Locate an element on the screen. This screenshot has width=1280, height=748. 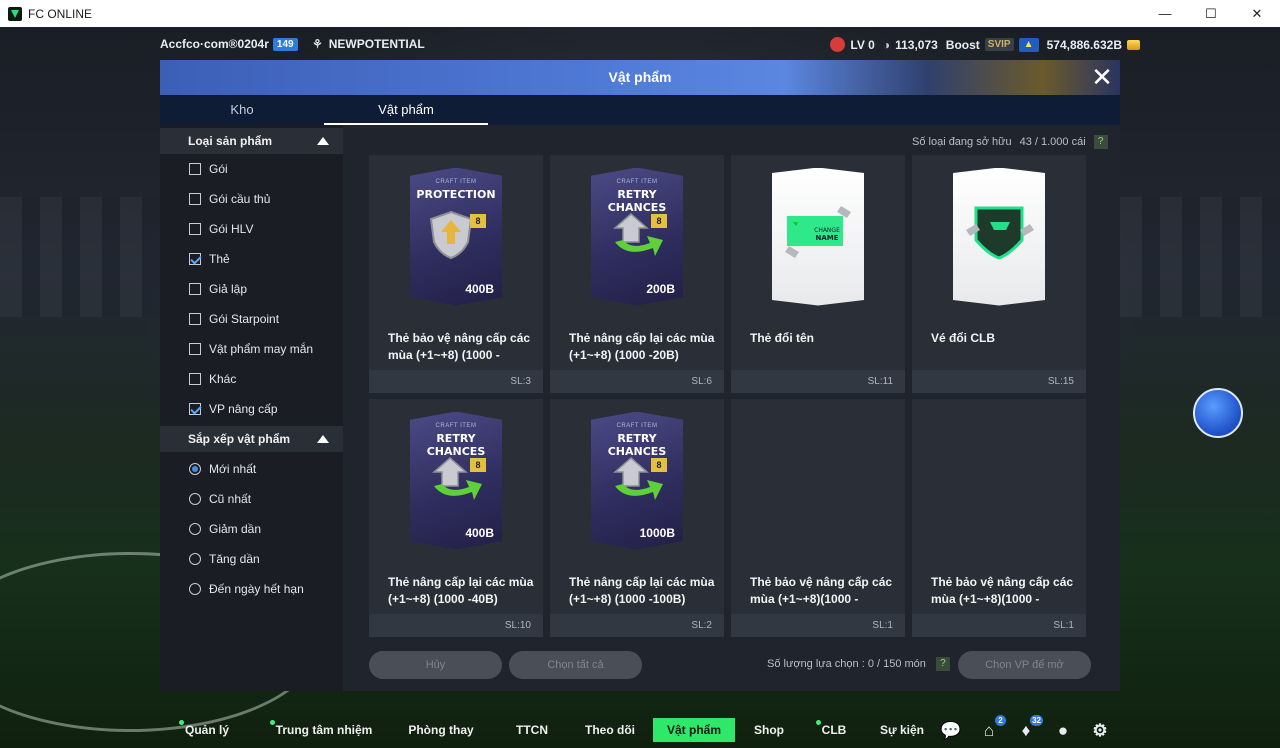
craft-item-card: CRAFT ITEM RETRY CHANCES 8 400B is located at coordinates (456, 480).